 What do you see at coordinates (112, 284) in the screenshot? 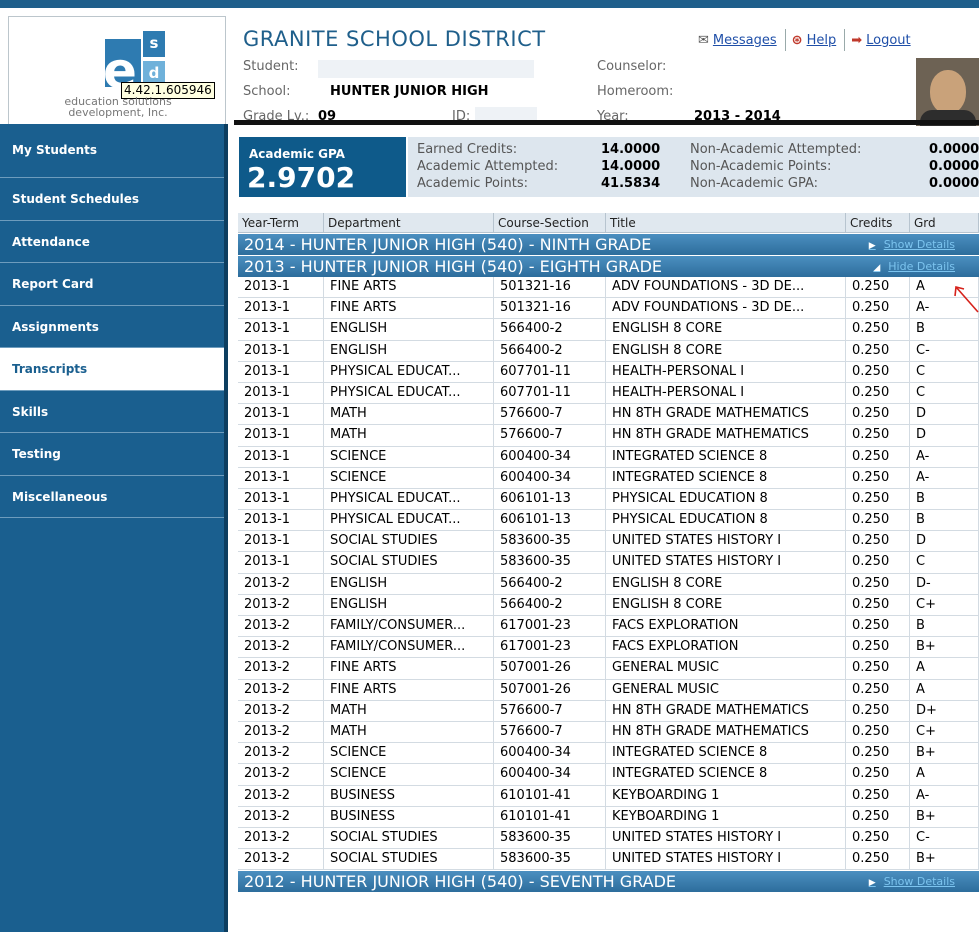
I see `sidebar-item-report-card: Report Card` at bounding box center [112, 284].